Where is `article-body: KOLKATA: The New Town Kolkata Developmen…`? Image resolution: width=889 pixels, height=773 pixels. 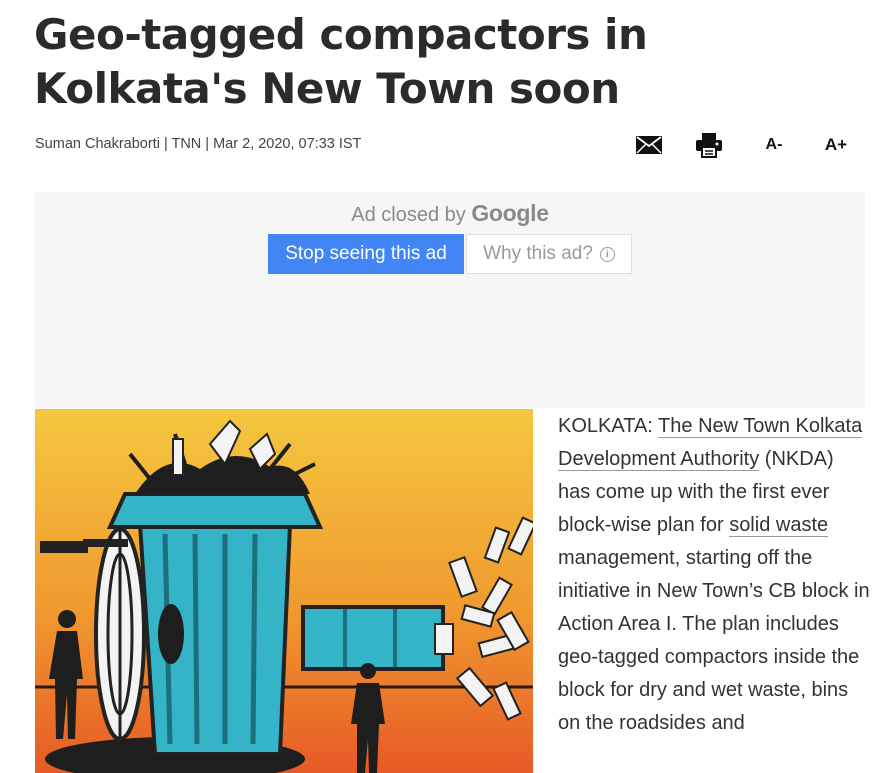
article-body: KOLKATA: The New Town Kolkata Developmen… is located at coordinates (714, 575).